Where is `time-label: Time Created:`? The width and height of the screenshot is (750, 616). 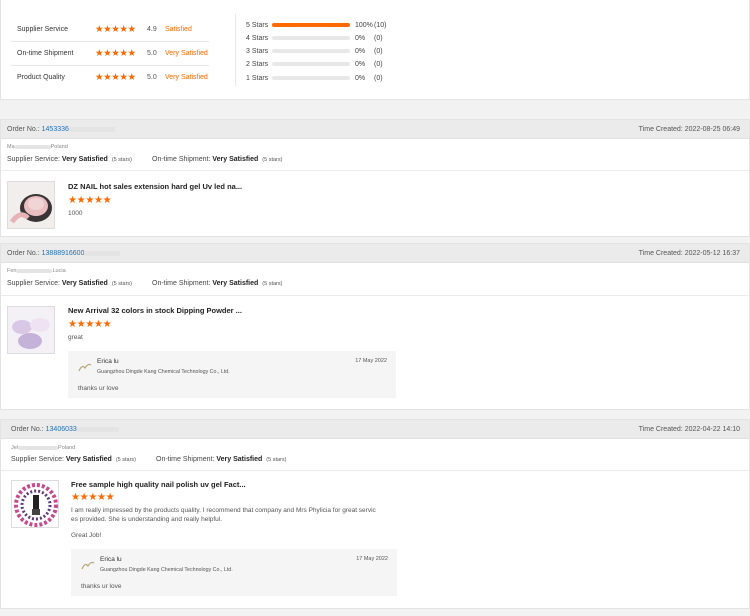
time-label: Time Created: is located at coordinates (660, 253).